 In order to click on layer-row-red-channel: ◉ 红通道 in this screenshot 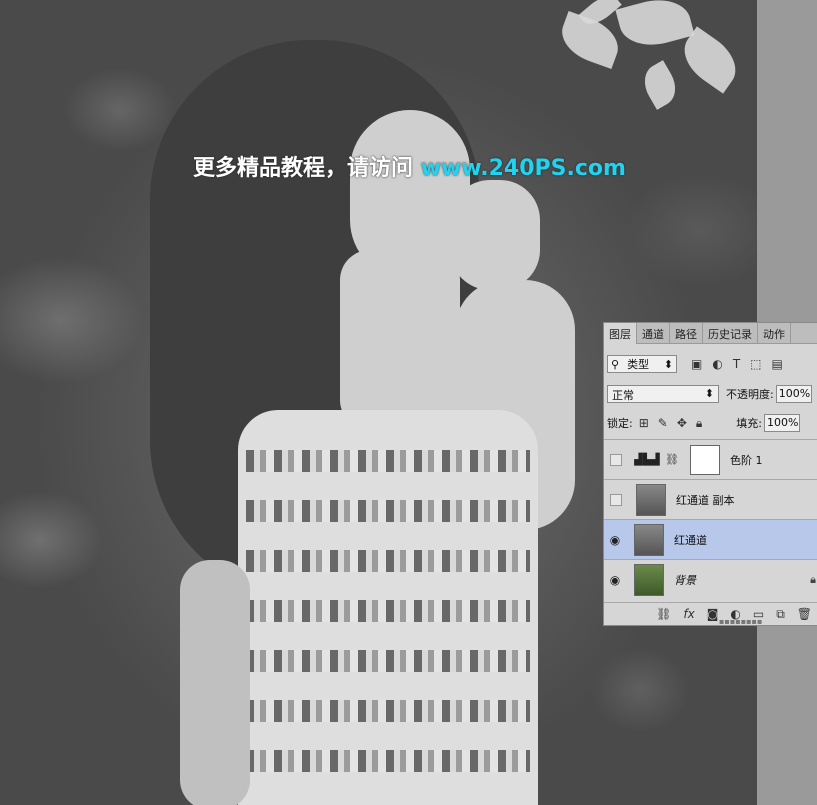, I will do `click(710, 539)`.